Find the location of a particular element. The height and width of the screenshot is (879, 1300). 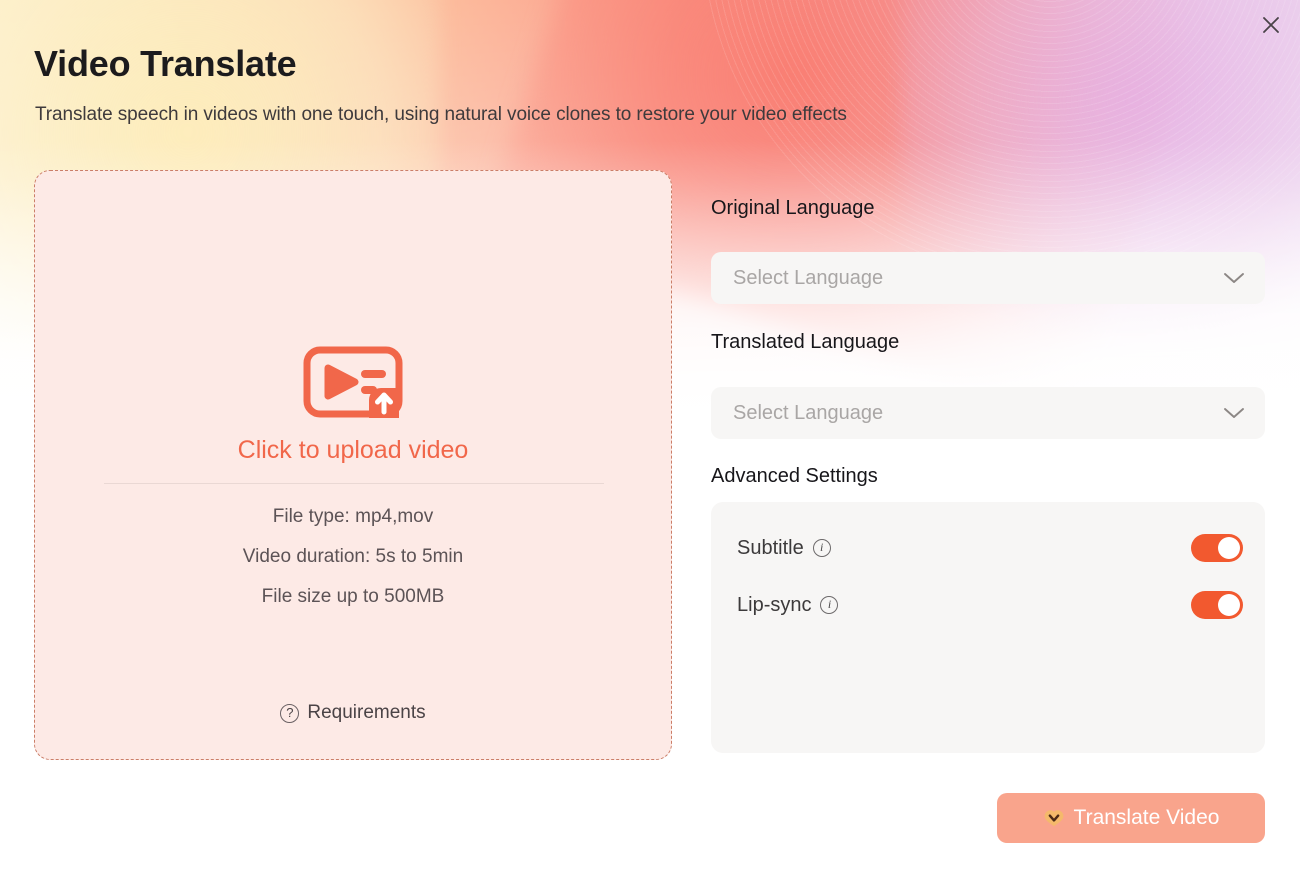

spec-file-type: File type: mp4,mov is located at coordinates (353, 516).